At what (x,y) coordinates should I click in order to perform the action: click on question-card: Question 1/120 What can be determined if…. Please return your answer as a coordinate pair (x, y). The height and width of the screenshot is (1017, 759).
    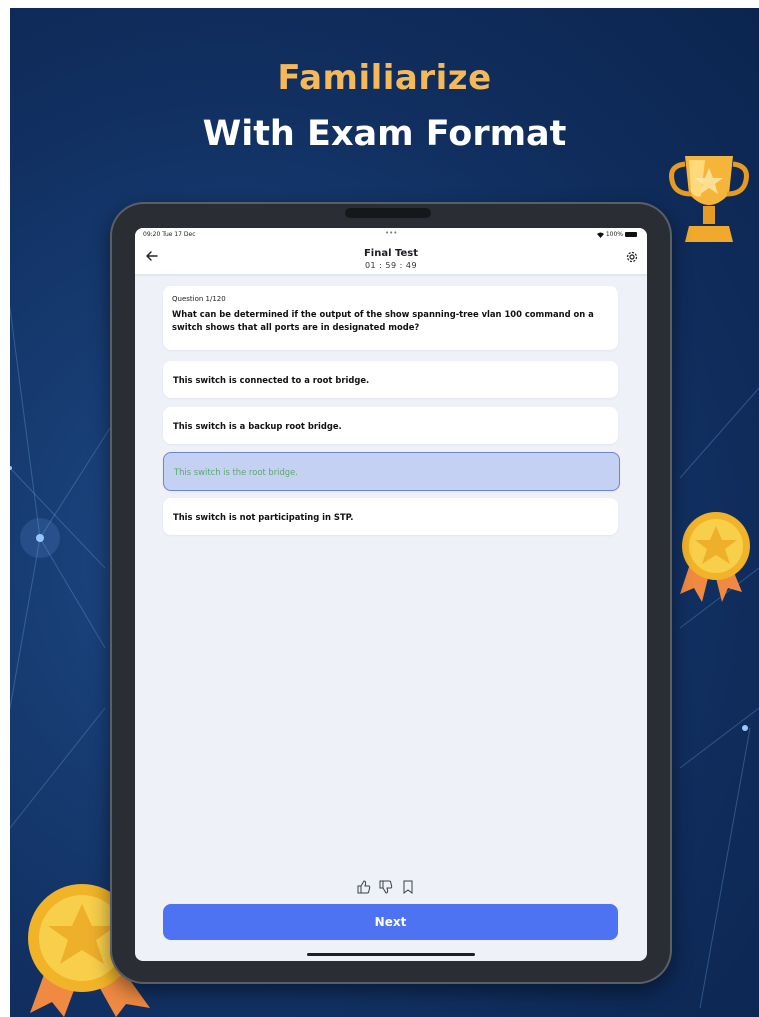
    Looking at the image, I should click on (390, 318).